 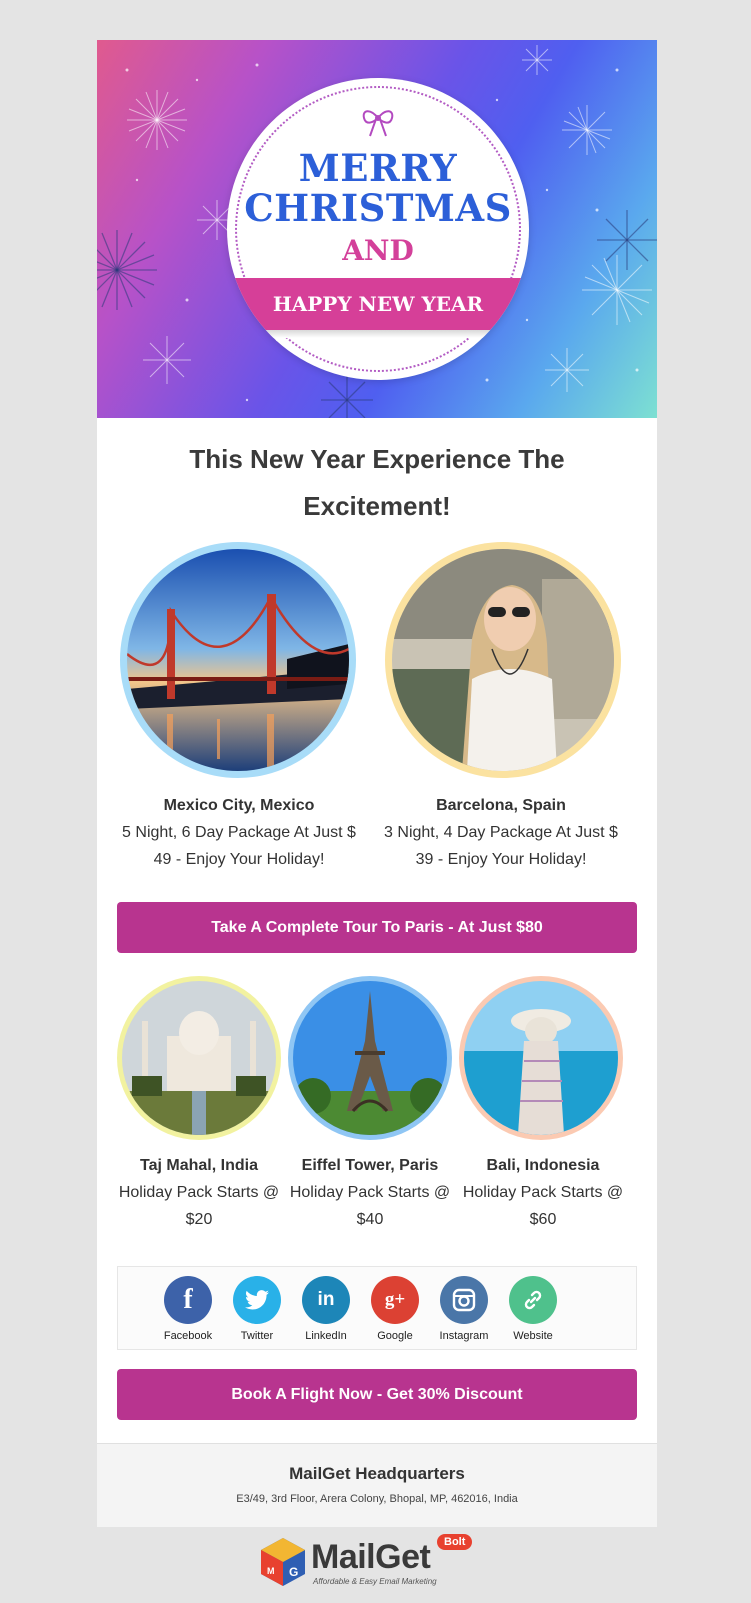 What do you see at coordinates (378, 123) in the screenshot?
I see `bow-icon` at bounding box center [378, 123].